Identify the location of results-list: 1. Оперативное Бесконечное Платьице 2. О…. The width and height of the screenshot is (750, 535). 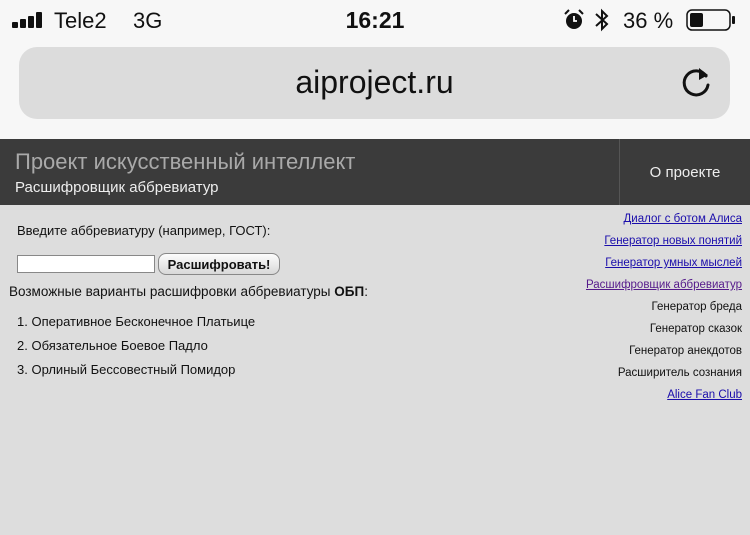
(136, 350).